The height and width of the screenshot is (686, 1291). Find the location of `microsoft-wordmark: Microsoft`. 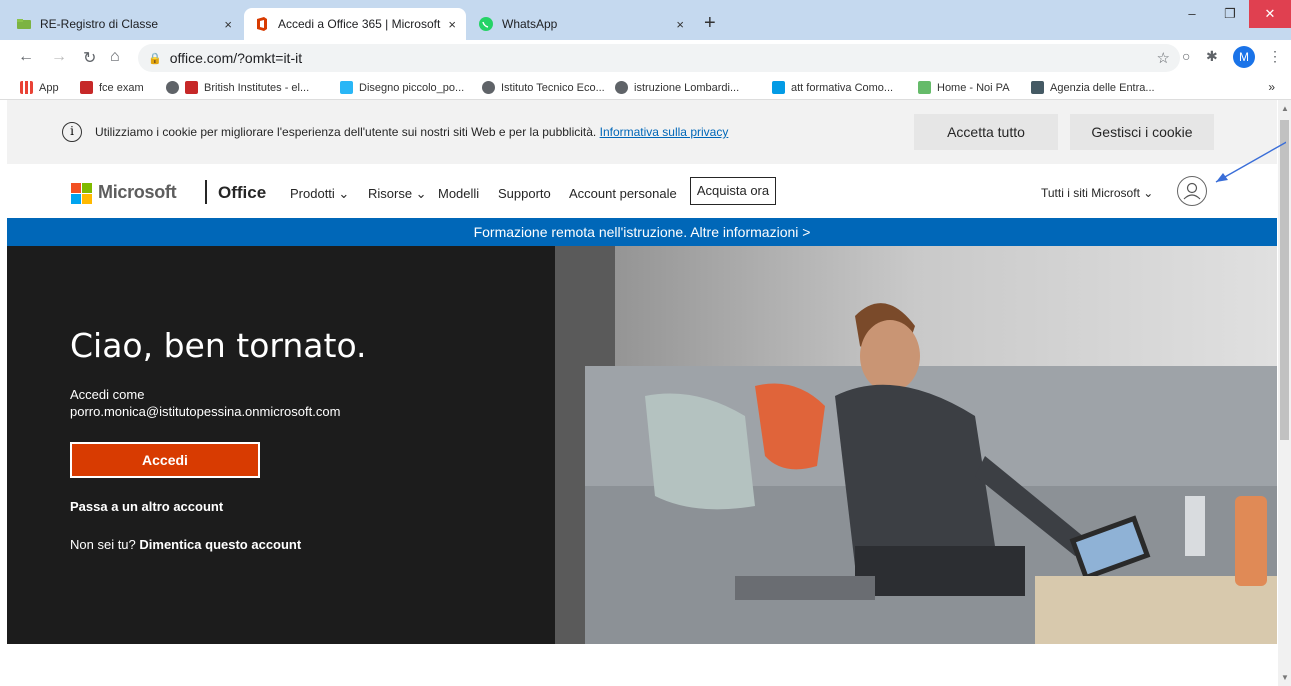

microsoft-wordmark: Microsoft is located at coordinates (137, 192).